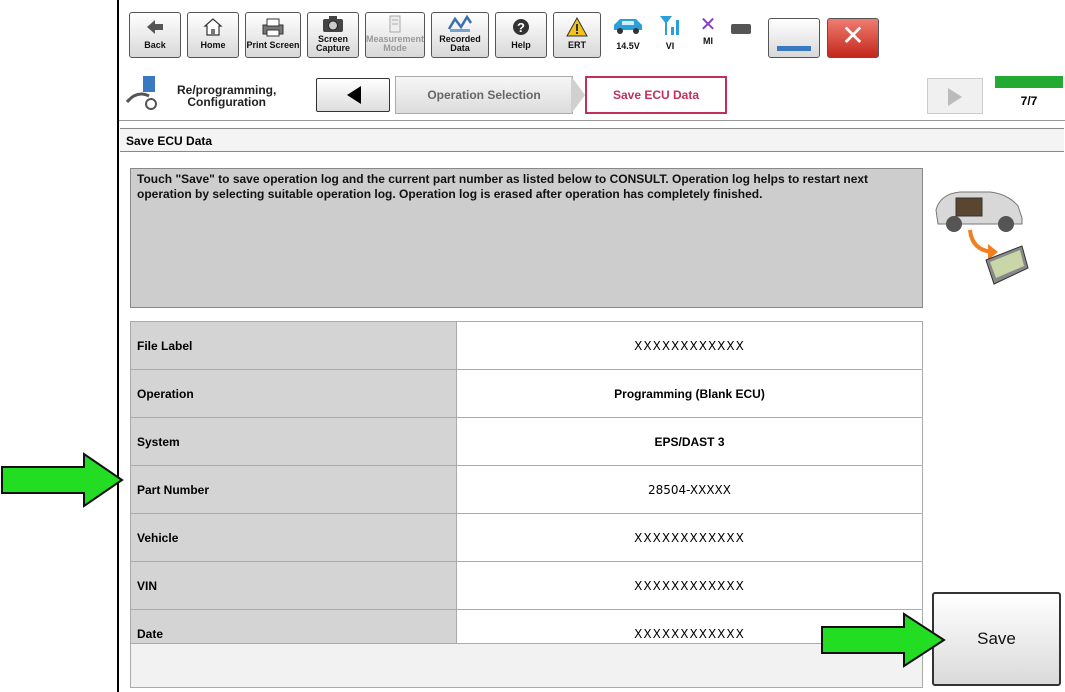 The height and width of the screenshot is (692, 1065). What do you see at coordinates (689, 537) in the screenshot?
I see `row-value-vehicle: XXXXXXXXXXXX` at bounding box center [689, 537].